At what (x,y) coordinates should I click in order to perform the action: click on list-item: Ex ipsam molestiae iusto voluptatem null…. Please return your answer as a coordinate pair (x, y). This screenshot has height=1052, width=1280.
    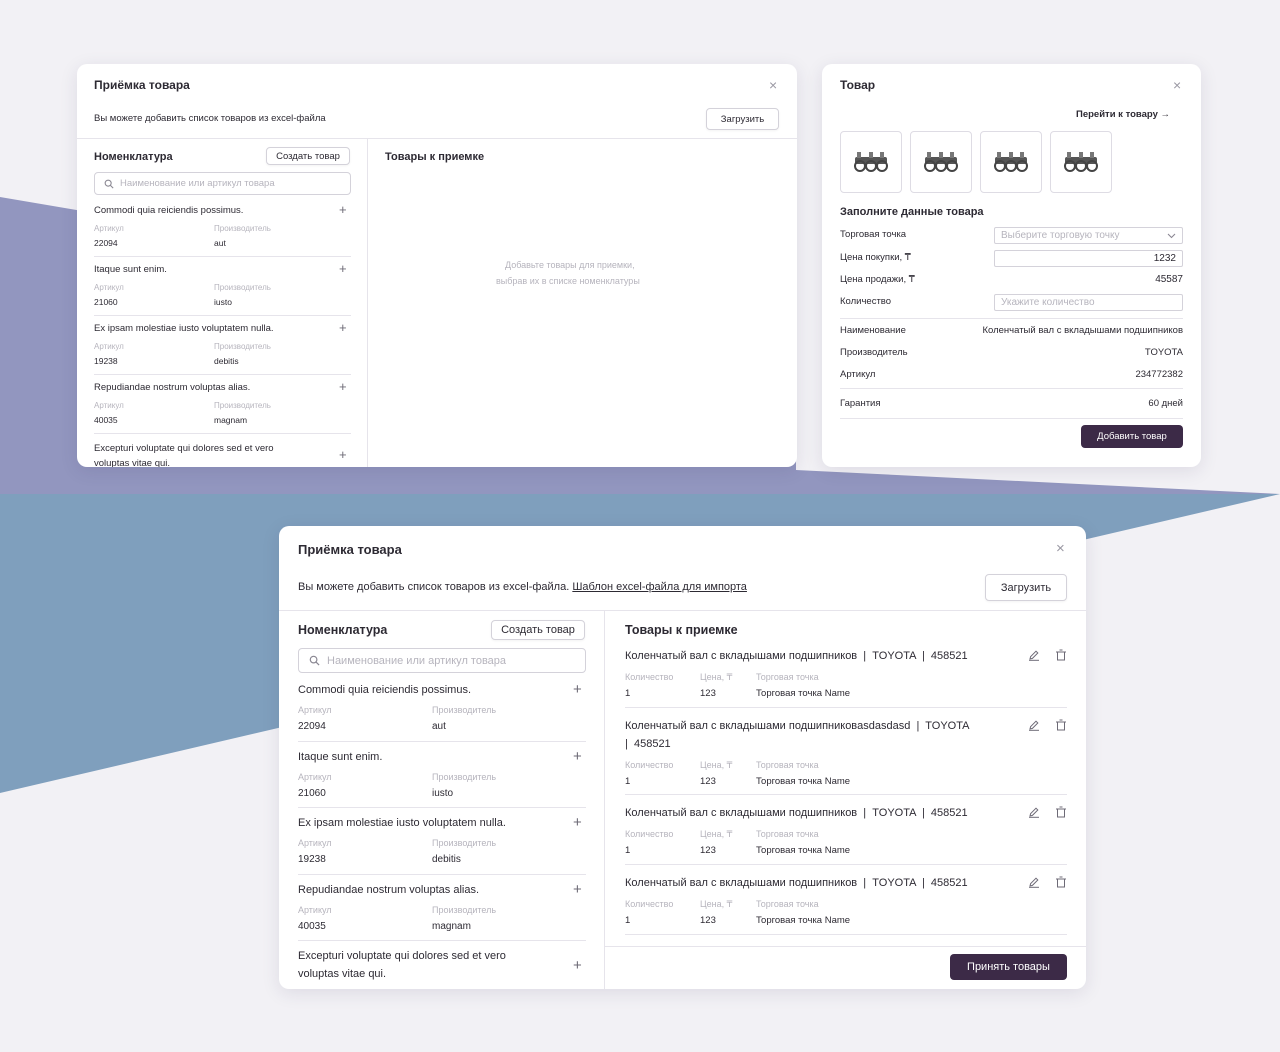
    Looking at the image, I should click on (222, 348).